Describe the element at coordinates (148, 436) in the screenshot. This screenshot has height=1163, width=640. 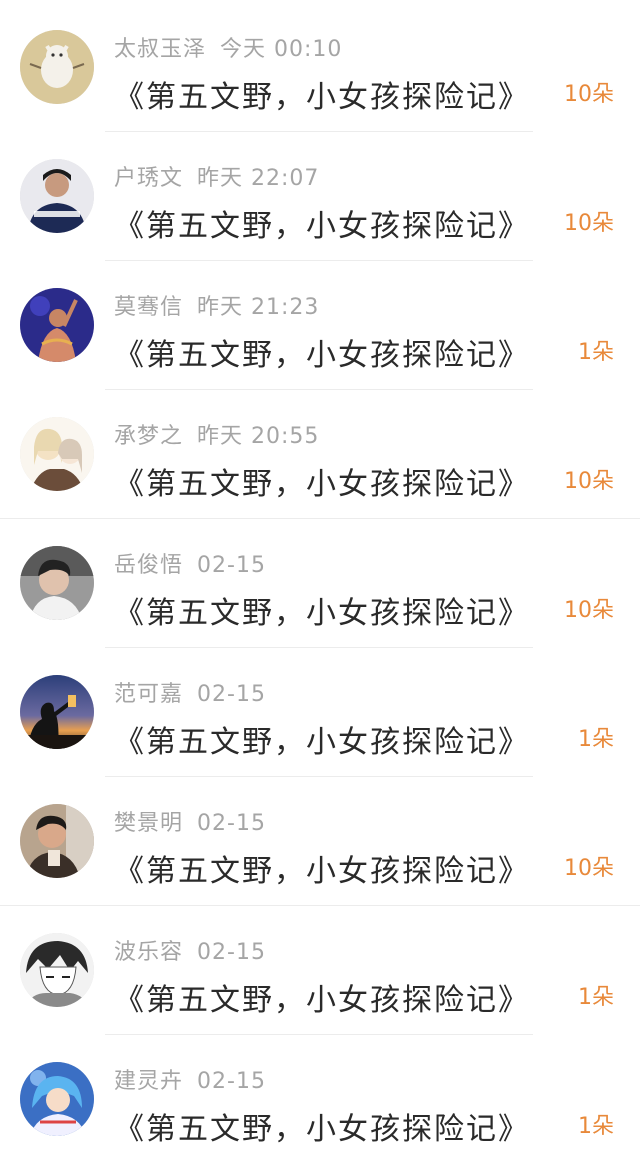
I see `sender-name: 承梦之` at that location.